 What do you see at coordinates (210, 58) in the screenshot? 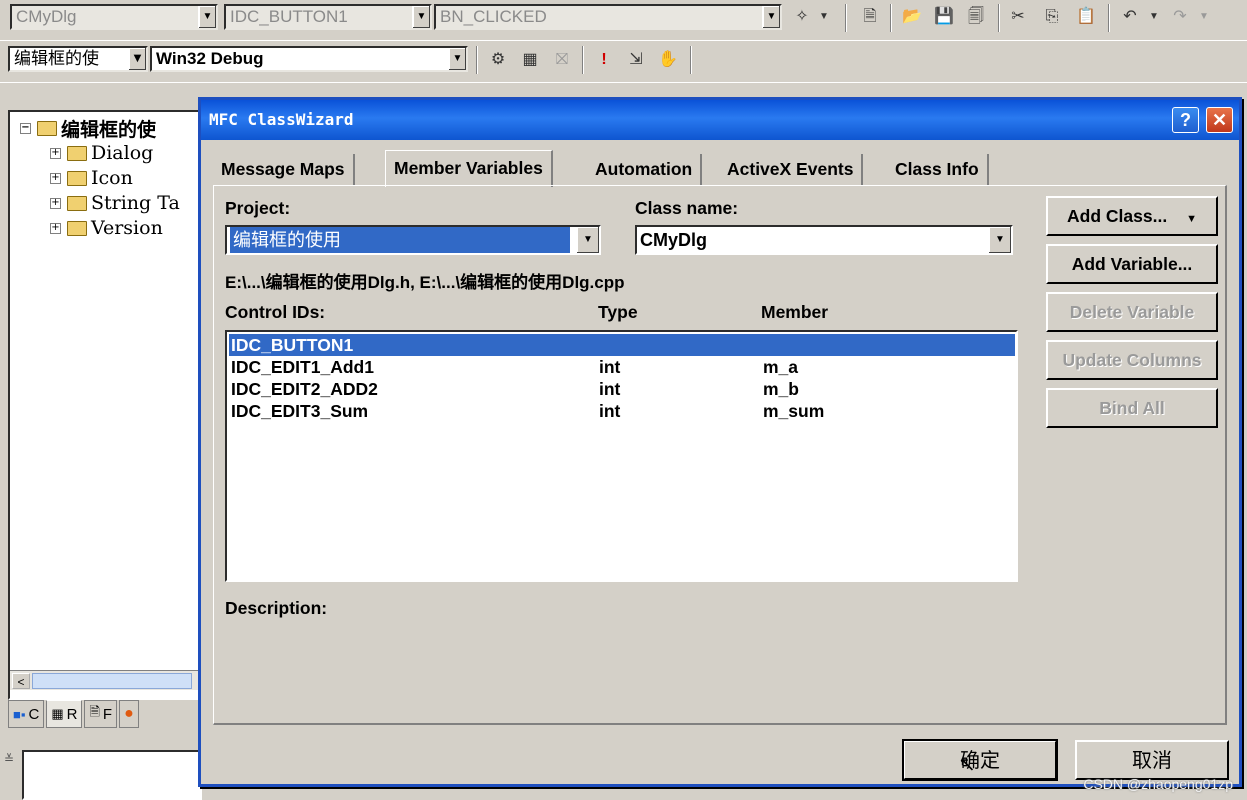
I see `build-config-value: Win32 Debug` at bounding box center [210, 58].